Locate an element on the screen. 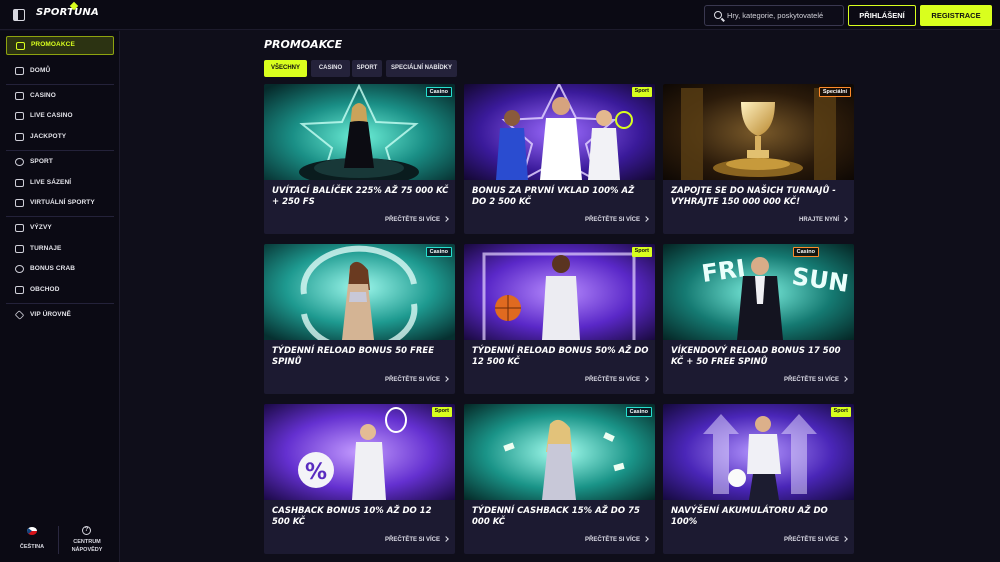 The width and height of the screenshot is (1000, 562). czech-flag-icon is located at coordinates (32, 531).